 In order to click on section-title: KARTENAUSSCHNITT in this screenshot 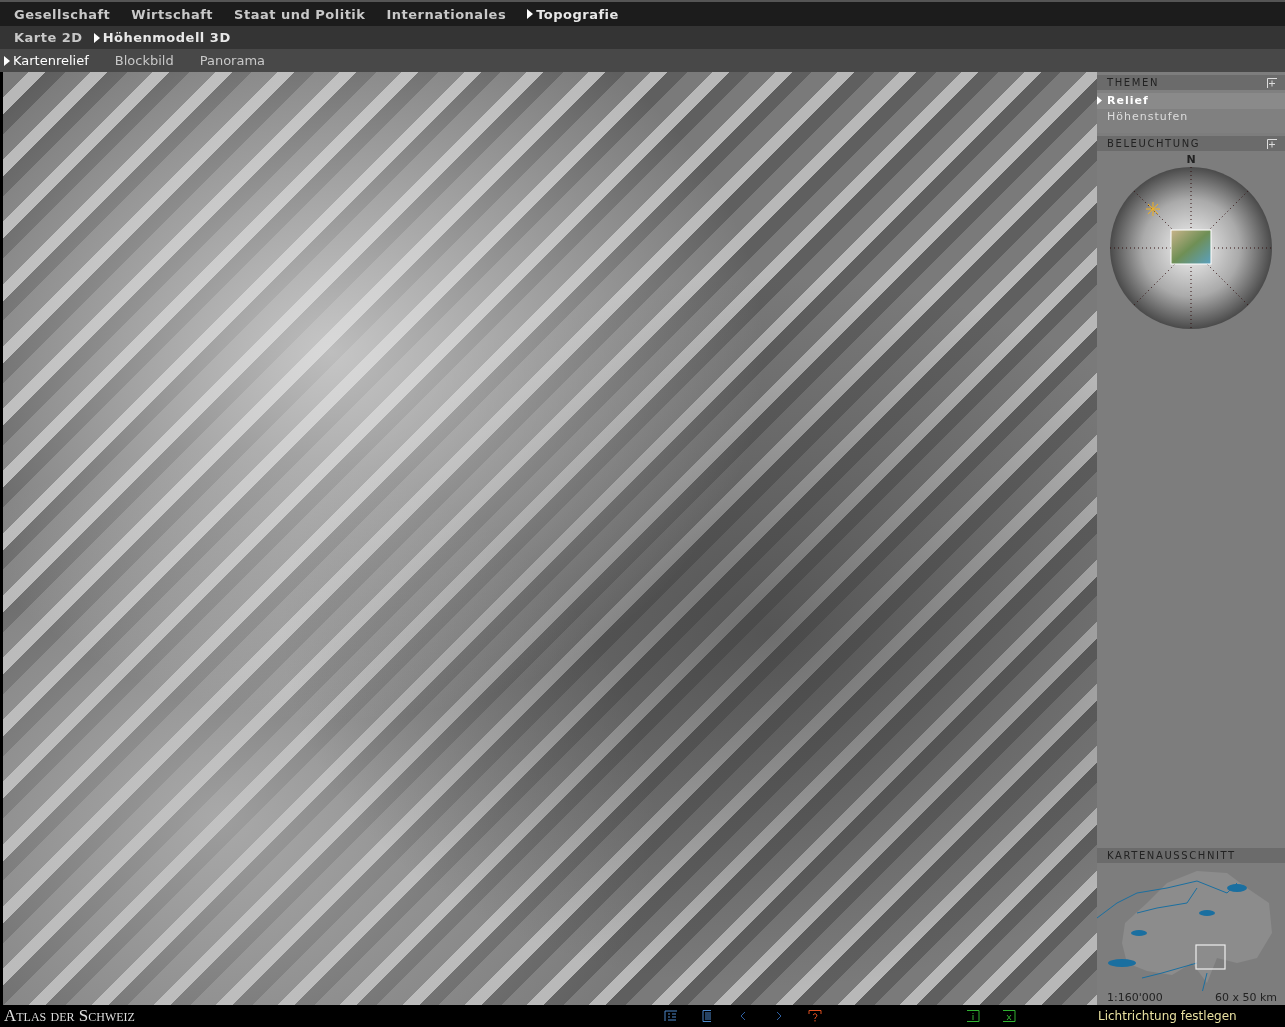, I will do `click(1171, 855)`.